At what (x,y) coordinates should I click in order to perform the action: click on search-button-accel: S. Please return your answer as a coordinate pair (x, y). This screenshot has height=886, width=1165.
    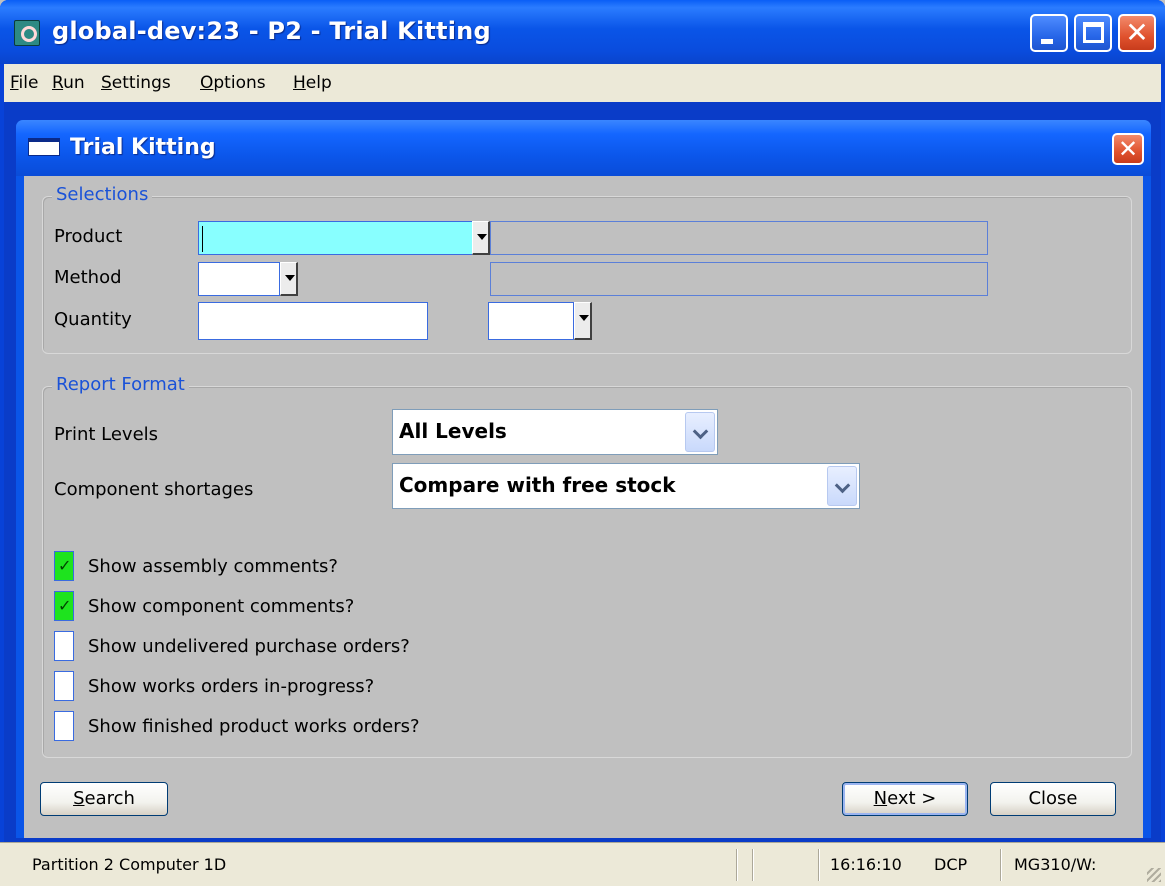
    Looking at the image, I should click on (79, 798).